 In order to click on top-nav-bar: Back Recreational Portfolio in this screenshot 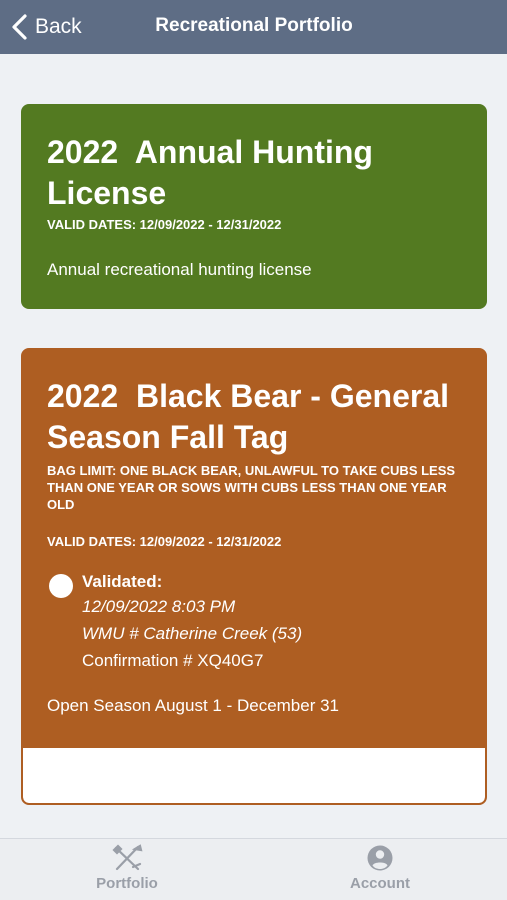, I will do `click(253, 27)`.